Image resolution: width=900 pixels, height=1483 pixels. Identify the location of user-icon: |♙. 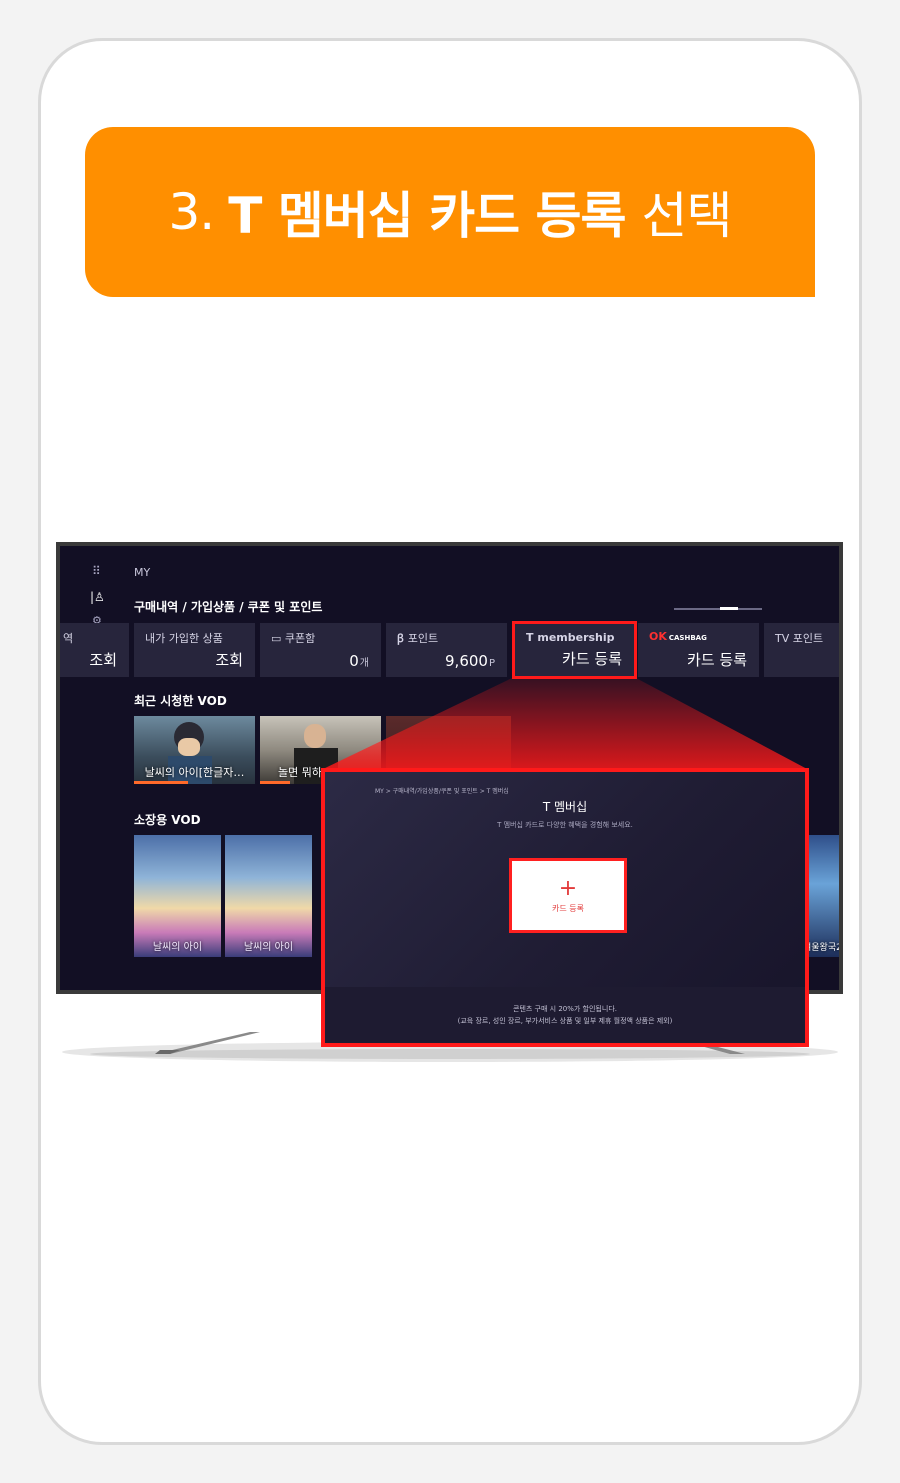
(97, 597).